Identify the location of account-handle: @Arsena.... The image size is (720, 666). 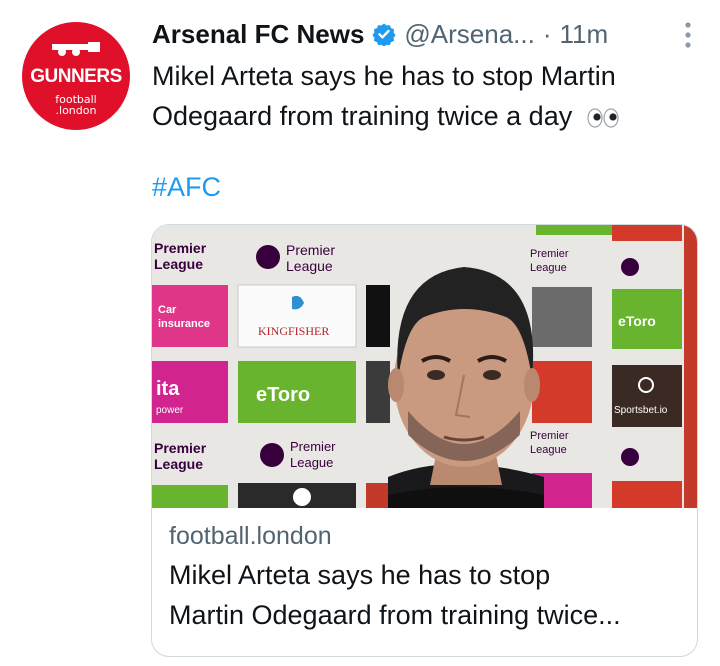
(469, 34).